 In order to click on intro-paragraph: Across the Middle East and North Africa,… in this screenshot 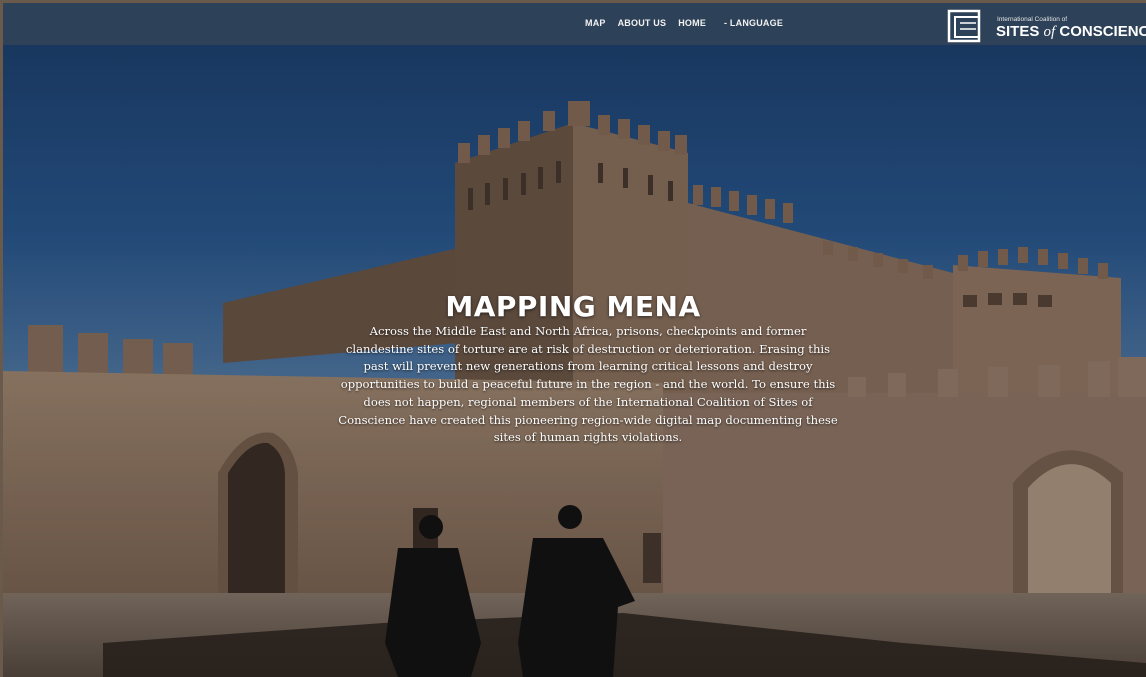, I will do `click(588, 384)`.